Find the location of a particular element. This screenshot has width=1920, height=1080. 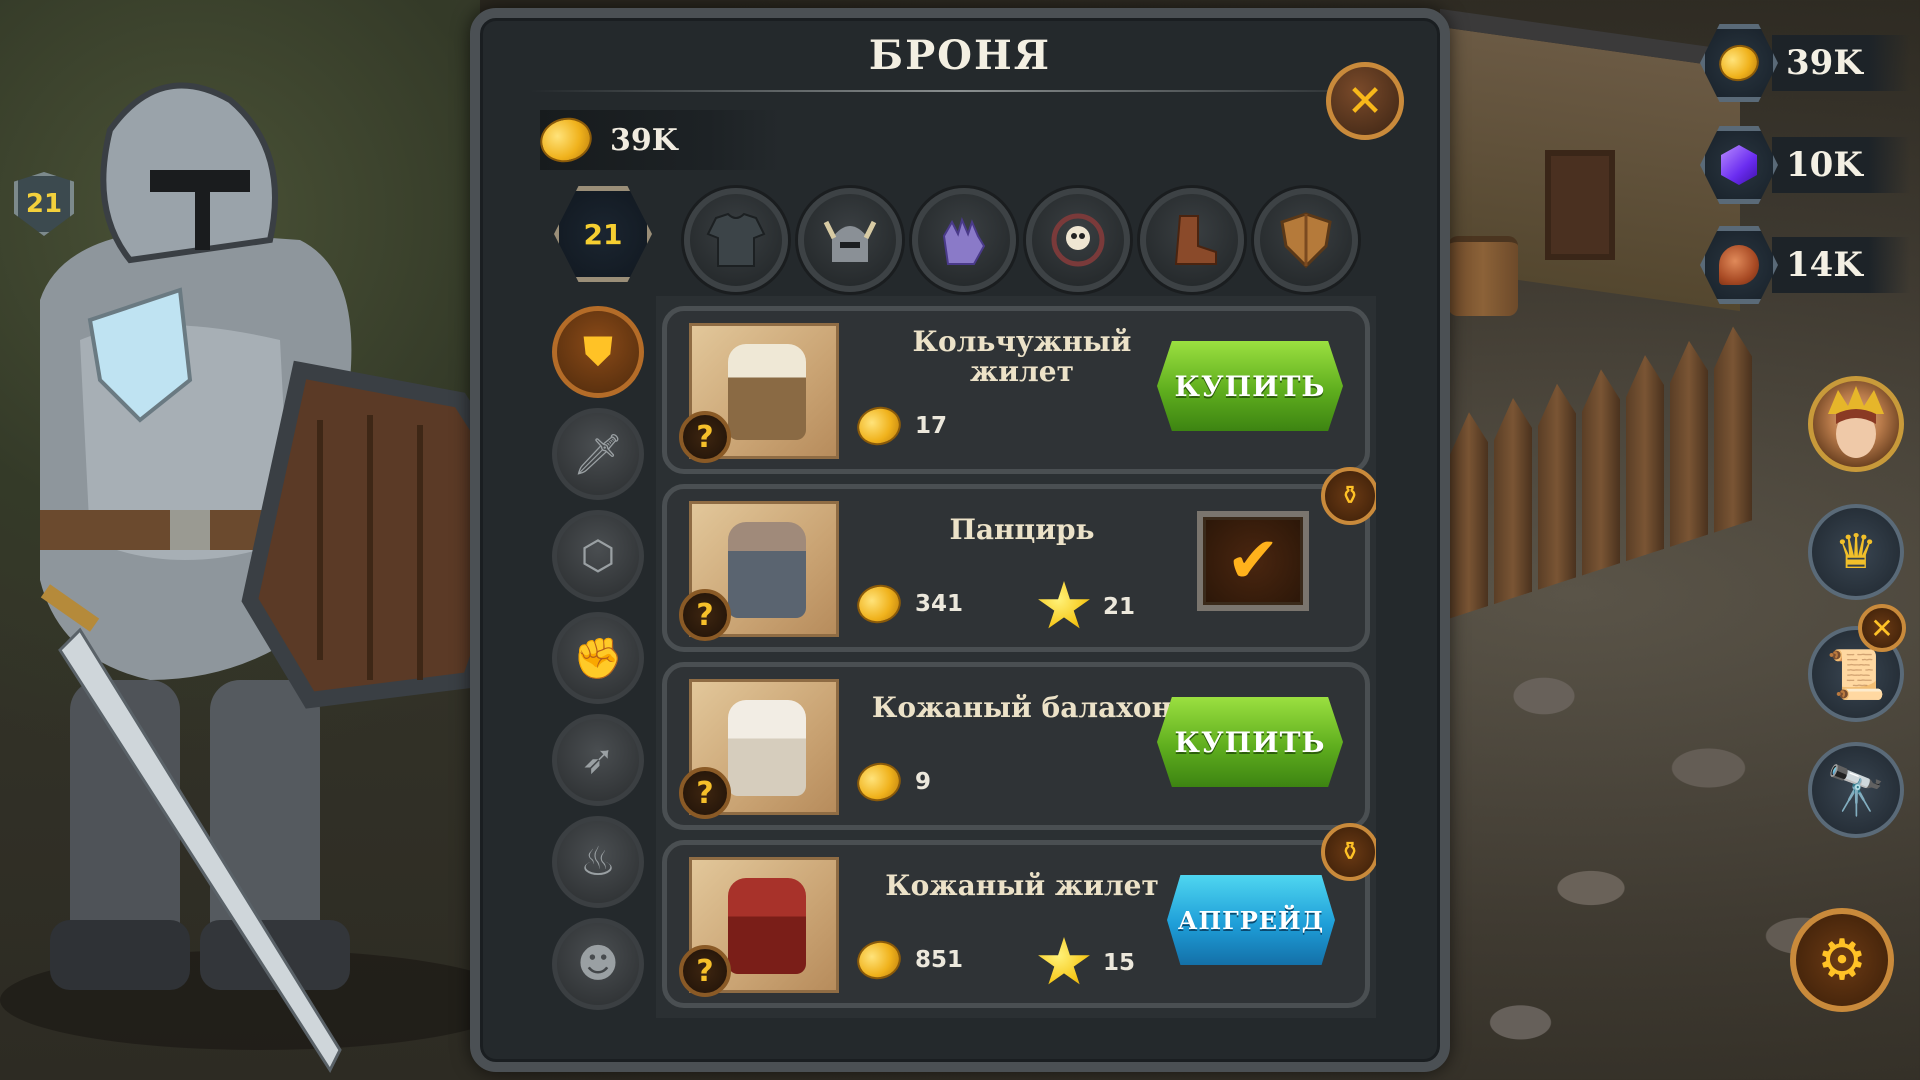

item-stars: 21 is located at coordinates (1086, 607).